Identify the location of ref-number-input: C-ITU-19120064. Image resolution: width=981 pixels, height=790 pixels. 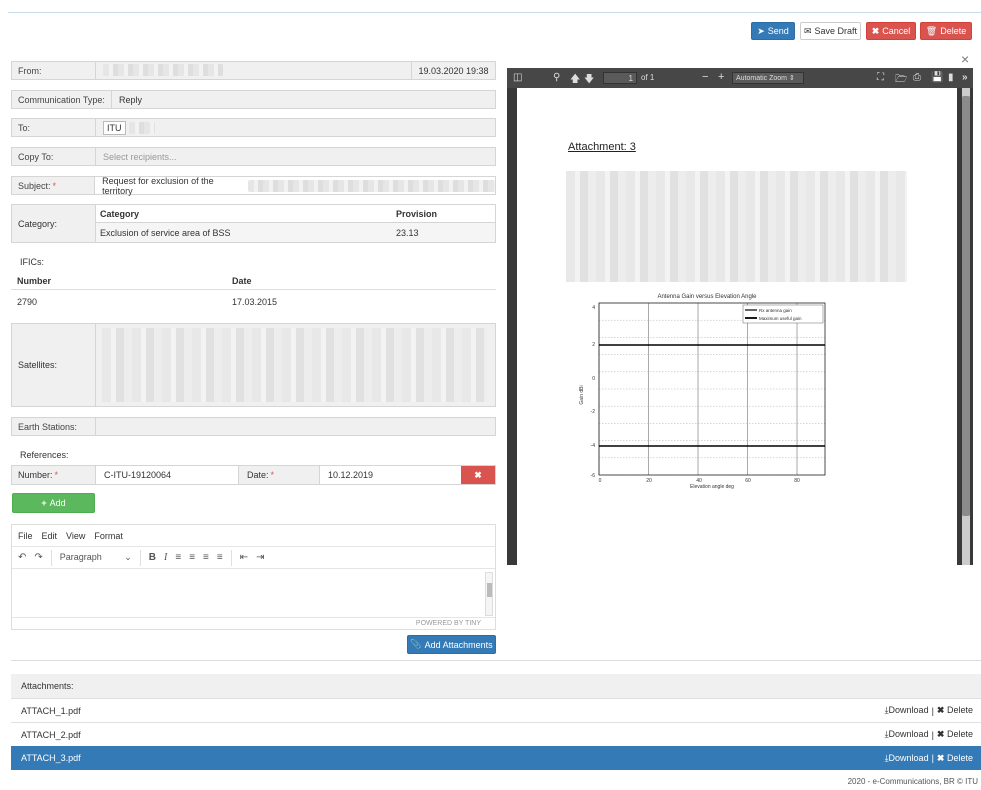
(167, 475).